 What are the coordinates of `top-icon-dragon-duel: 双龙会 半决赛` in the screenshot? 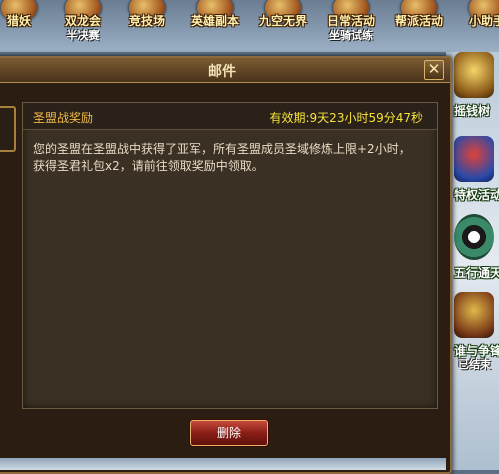 It's located at (83, 25).